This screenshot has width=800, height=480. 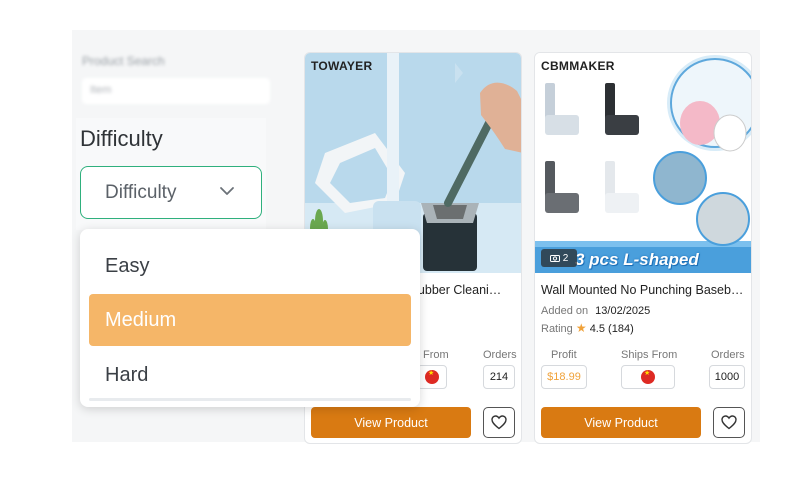 I want to click on product-search-input: Item, so click(x=176, y=91).